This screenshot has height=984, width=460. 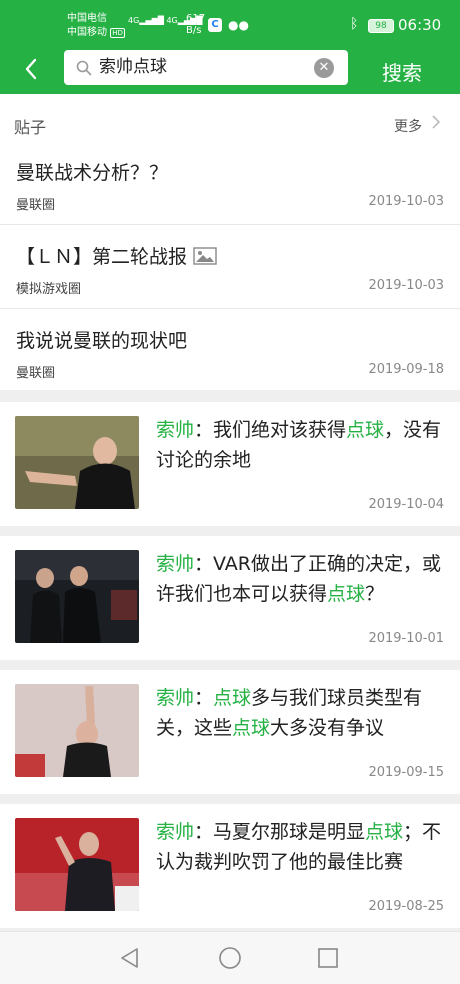 I want to click on news-title: 索帅：VAR做出了正确的决定，或许我们也本可以获得点球？, so click(x=302, y=579).